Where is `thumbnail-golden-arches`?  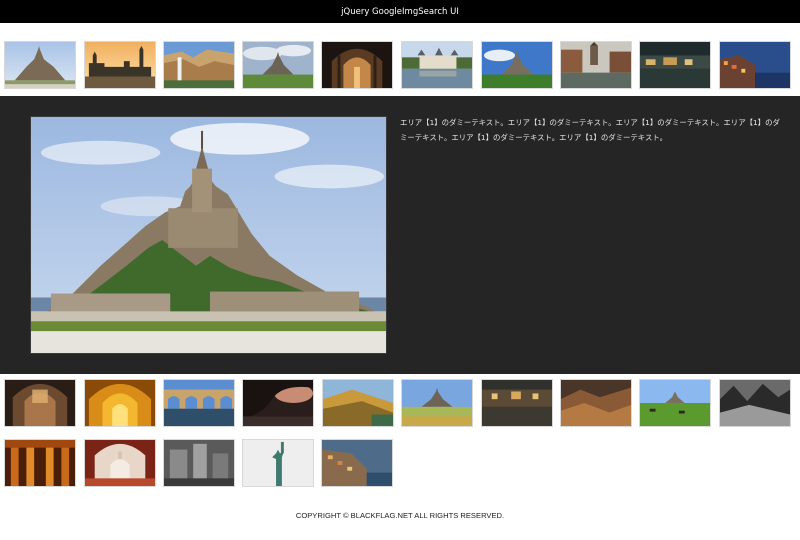
thumbnail-golden-arches is located at coordinates (120, 403).